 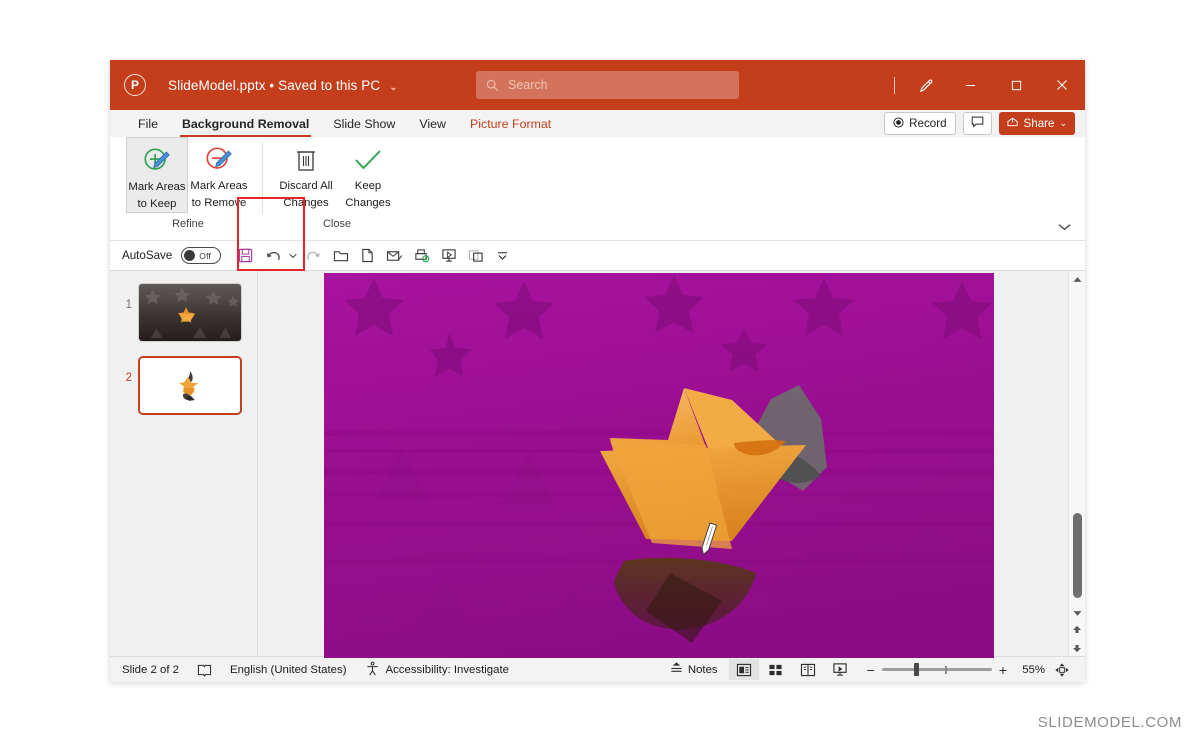 I want to click on language-label: English (United States), so click(x=288, y=669).